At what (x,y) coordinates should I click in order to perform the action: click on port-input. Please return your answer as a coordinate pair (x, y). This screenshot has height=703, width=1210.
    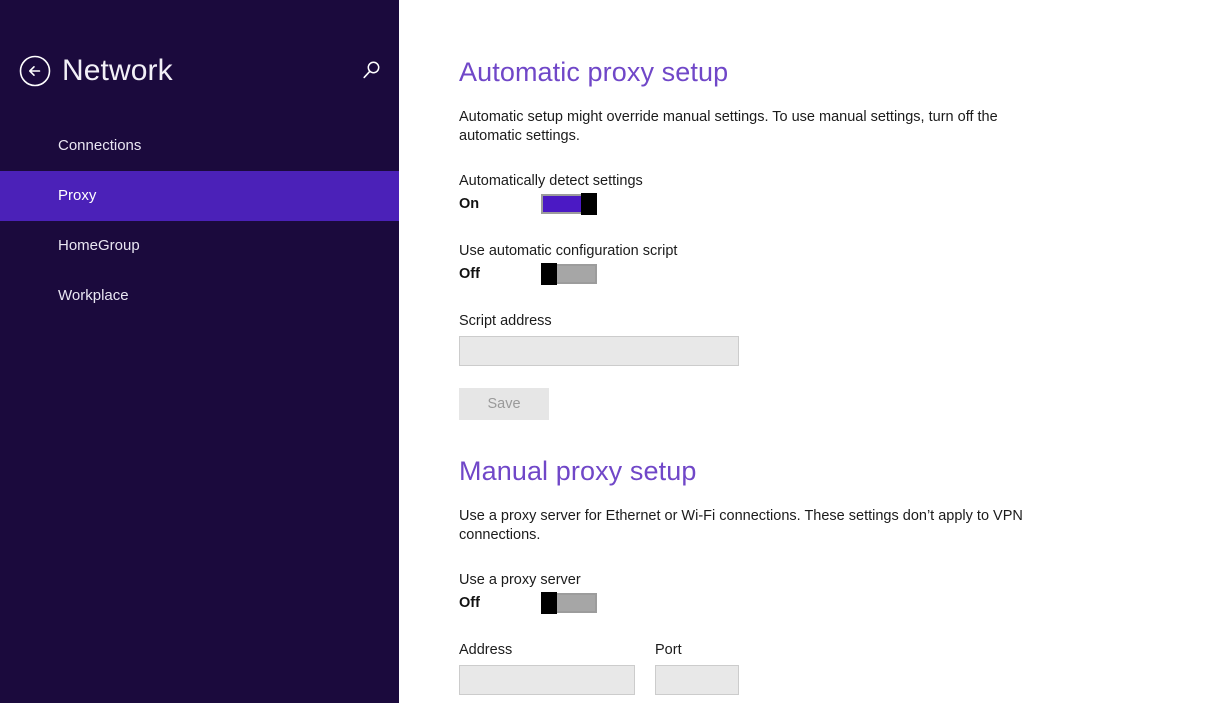
    Looking at the image, I should click on (697, 680).